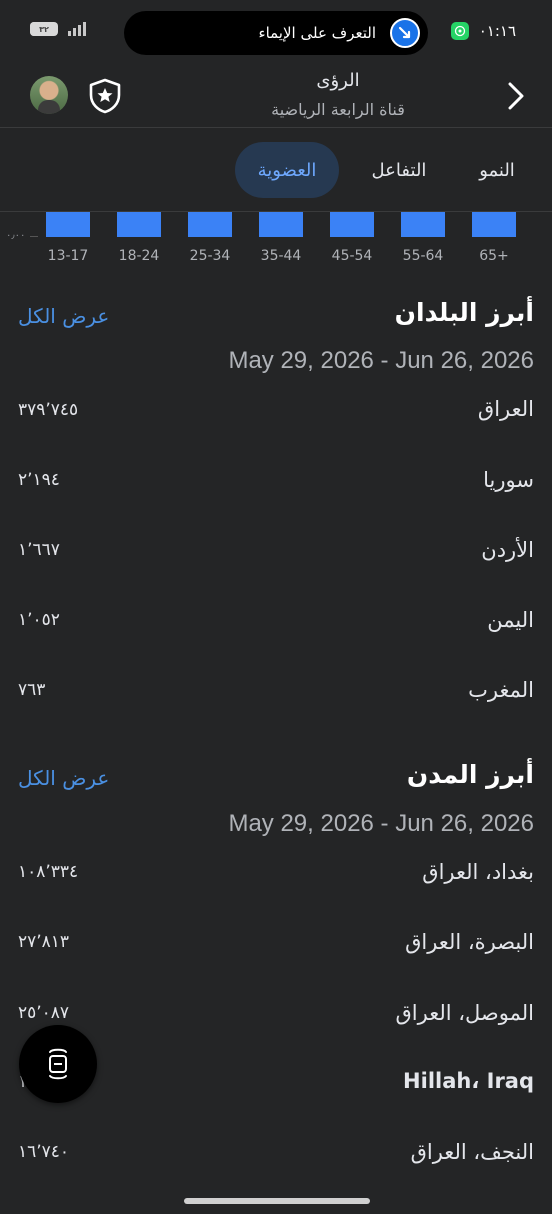 Image resolution: width=552 pixels, height=1214 pixels. Describe the element at coordinates (32, 690) in the screenshot. I see `country-value: ٧٦٣` at that location.